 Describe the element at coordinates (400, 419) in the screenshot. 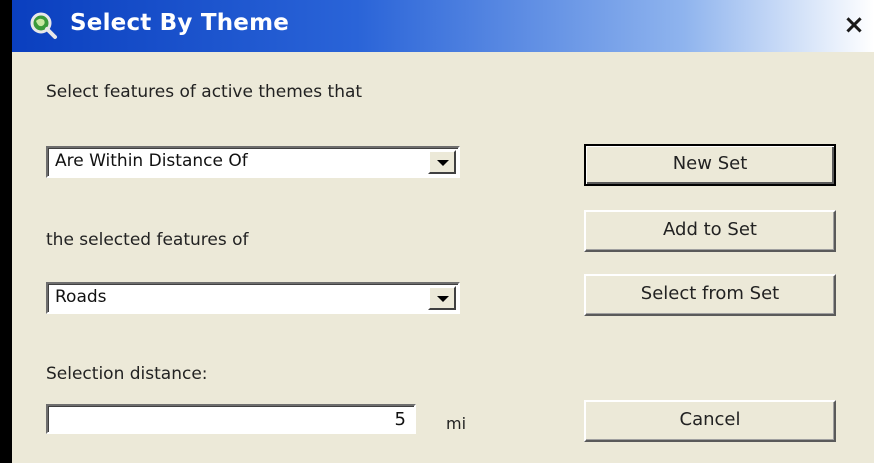

I see `distance-input-value: 5` at that location.